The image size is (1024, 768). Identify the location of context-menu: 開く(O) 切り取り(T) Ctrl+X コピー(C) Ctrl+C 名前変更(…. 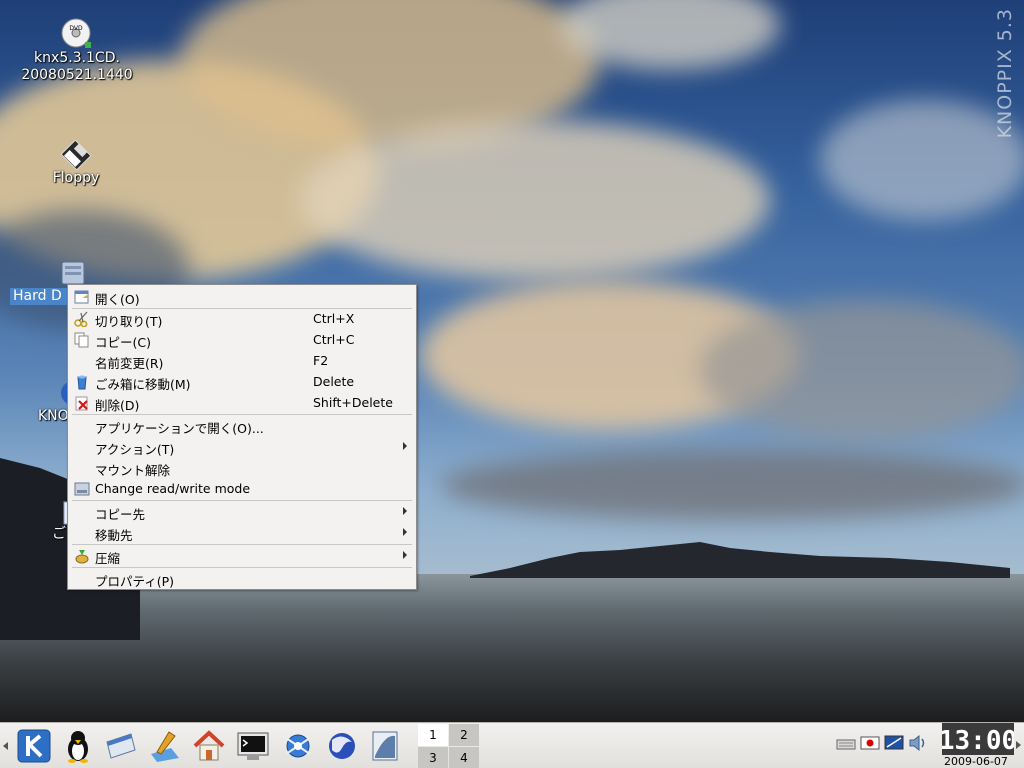
(242, 437).